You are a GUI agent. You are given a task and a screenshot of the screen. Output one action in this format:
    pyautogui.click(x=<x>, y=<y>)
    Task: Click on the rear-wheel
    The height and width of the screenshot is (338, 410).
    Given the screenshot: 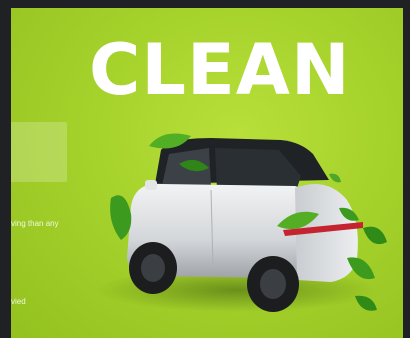 What is the action you would take?
    pyautogui.click(x=273, y=284)
    